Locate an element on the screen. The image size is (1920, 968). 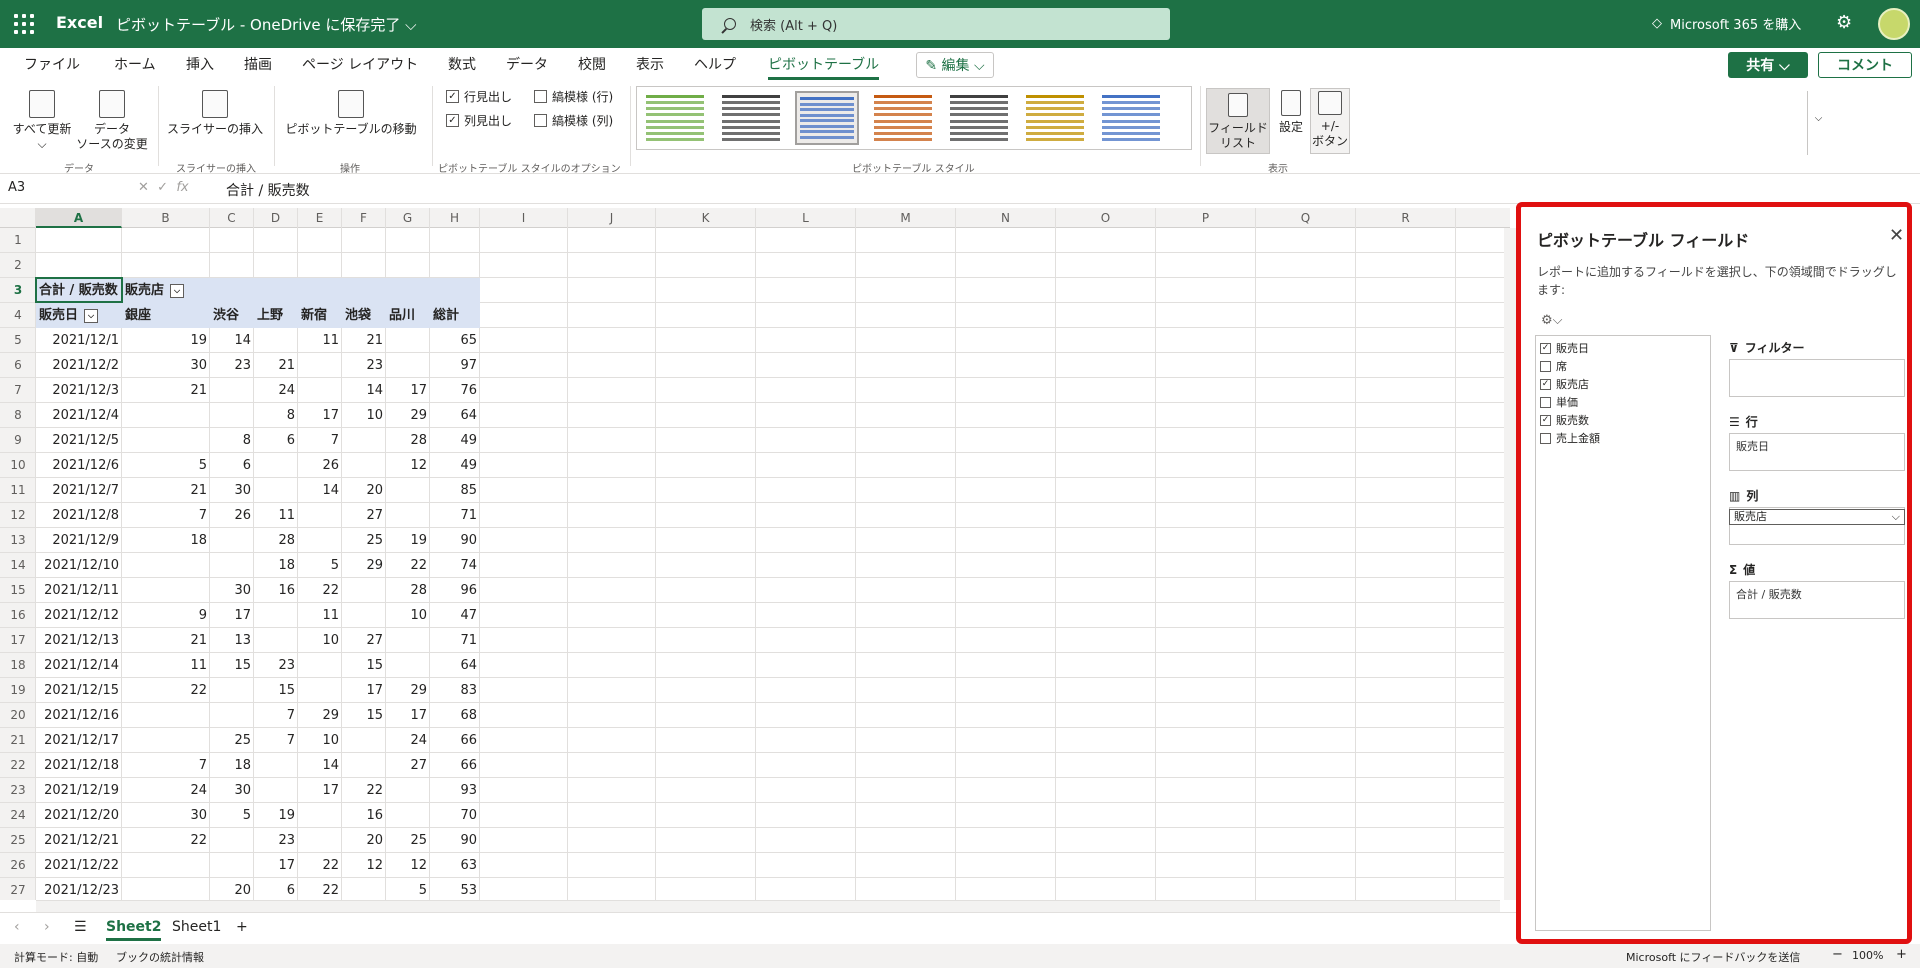
filter-dropdown-icon: ⌵ is located at coordinates (177, 290).